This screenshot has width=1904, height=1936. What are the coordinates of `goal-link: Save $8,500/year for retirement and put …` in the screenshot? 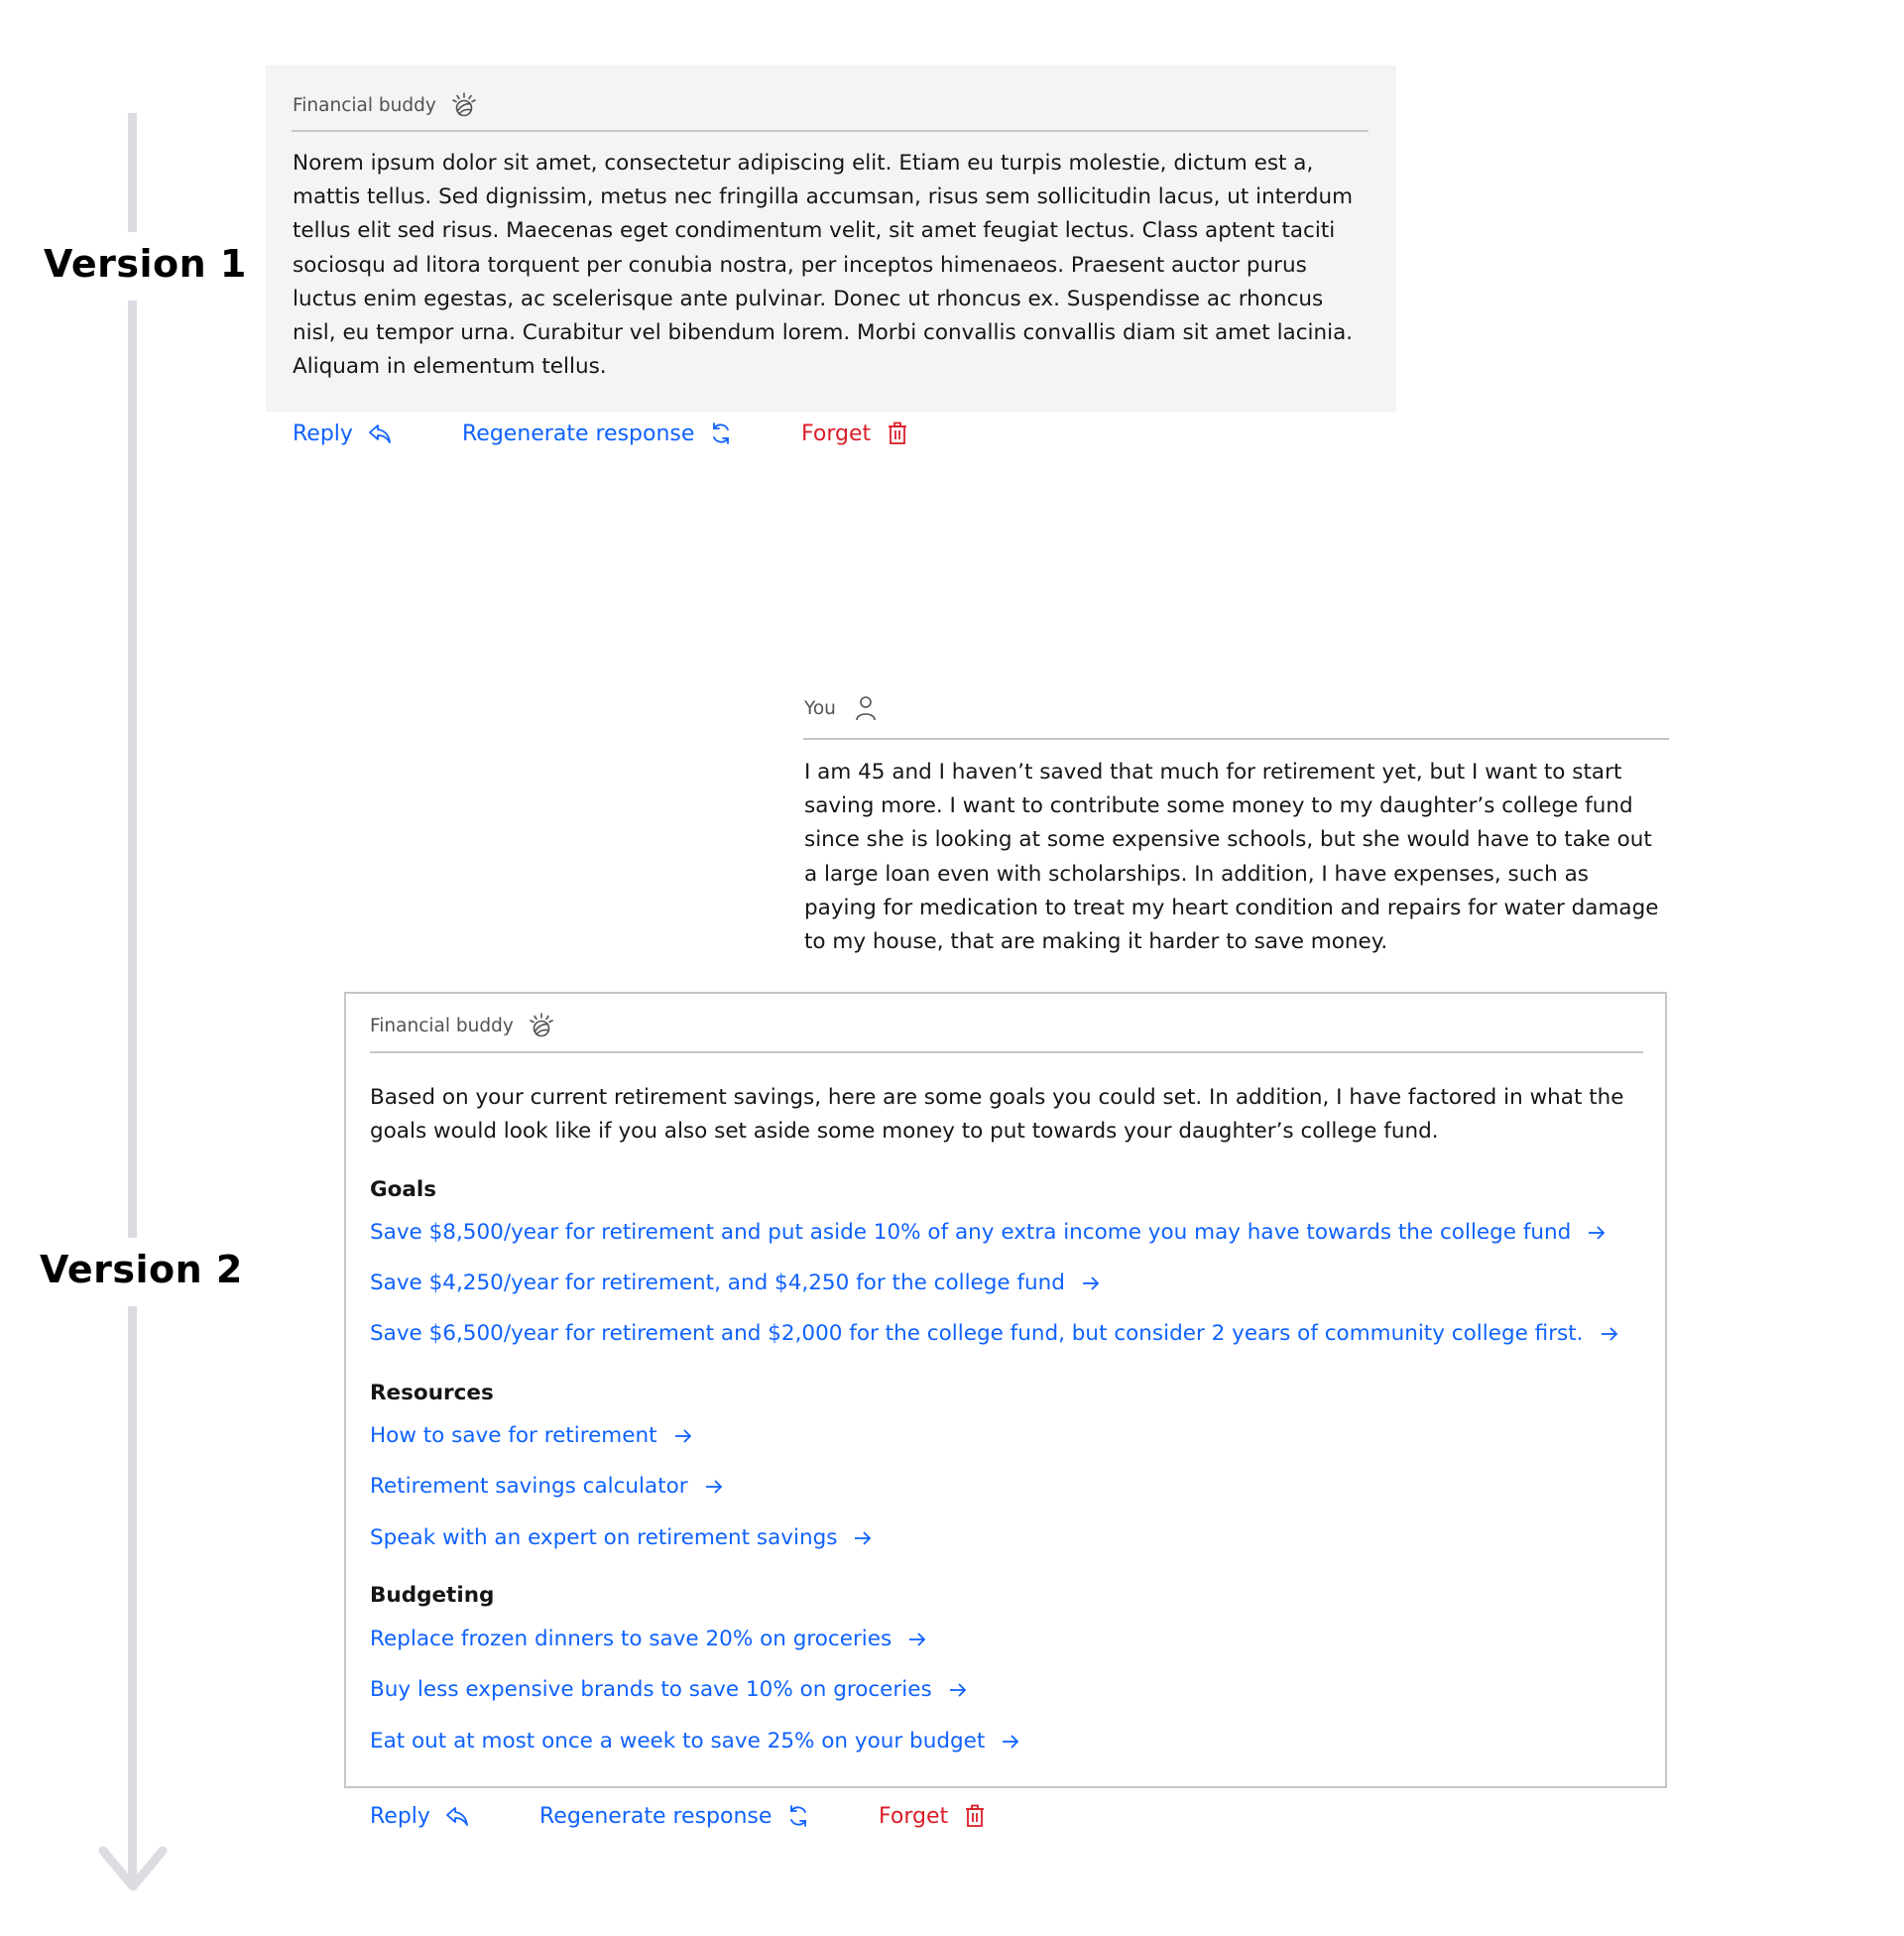 It's located at (988, 1232).